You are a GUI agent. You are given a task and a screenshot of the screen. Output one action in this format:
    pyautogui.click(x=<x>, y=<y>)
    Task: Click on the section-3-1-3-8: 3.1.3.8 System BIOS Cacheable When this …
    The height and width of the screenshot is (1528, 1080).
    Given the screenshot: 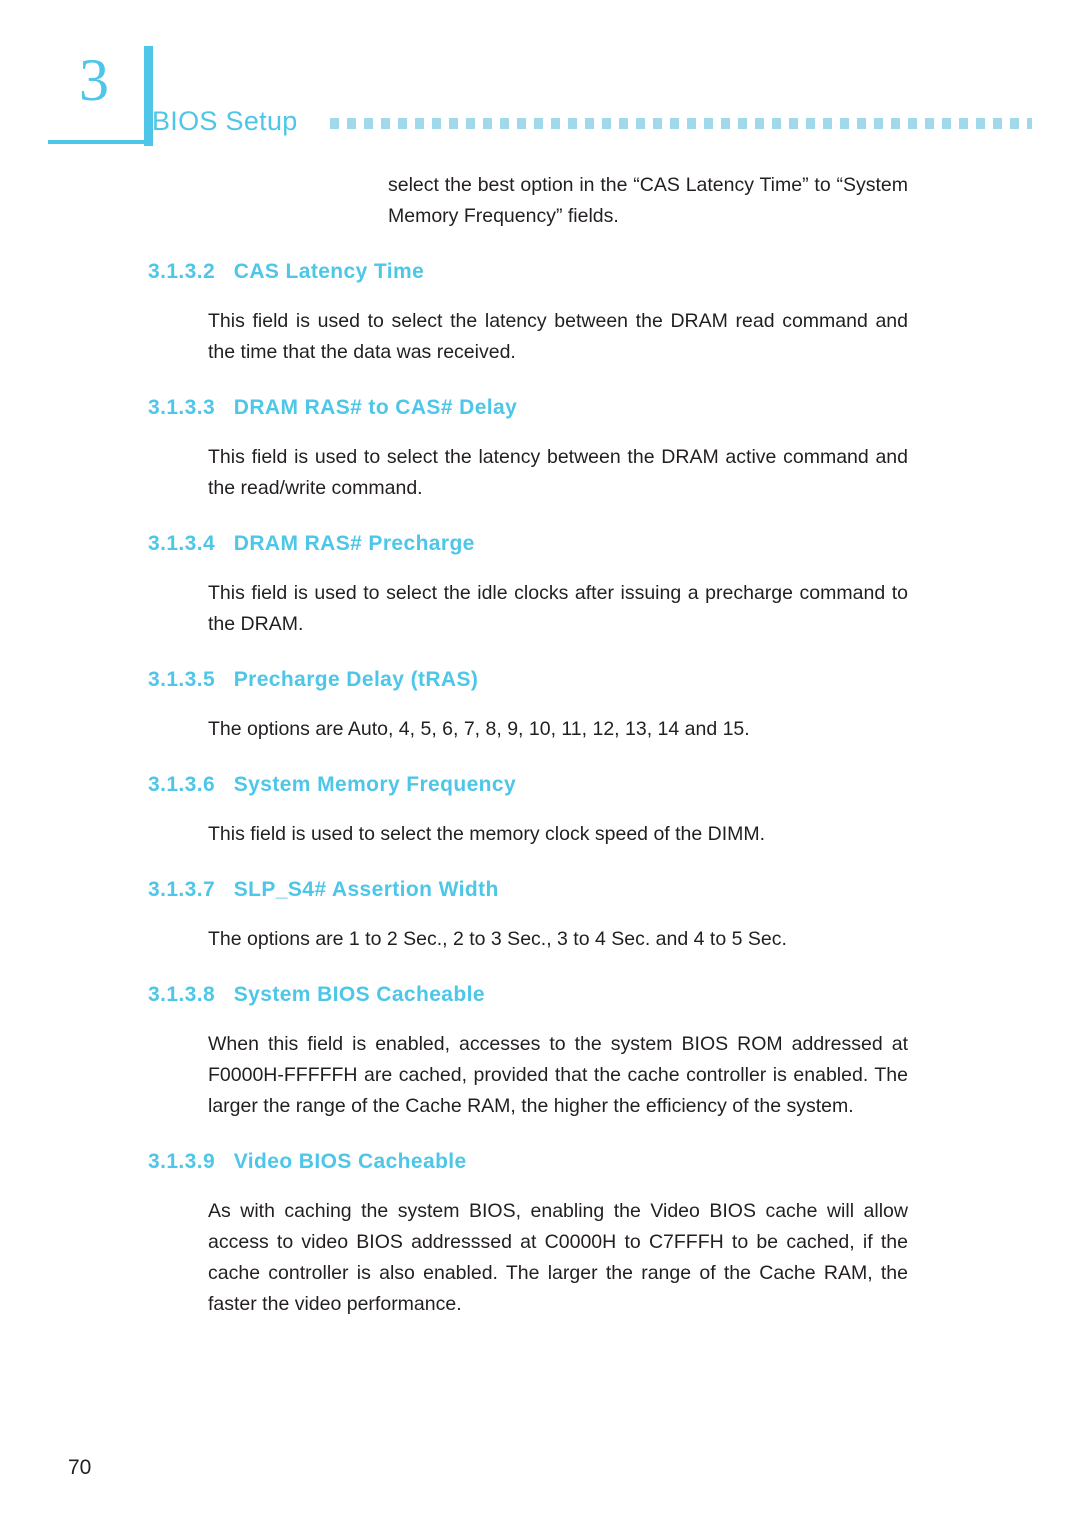 What is the action you would take?
    pyautogui.click(x=528, y=1052)
    